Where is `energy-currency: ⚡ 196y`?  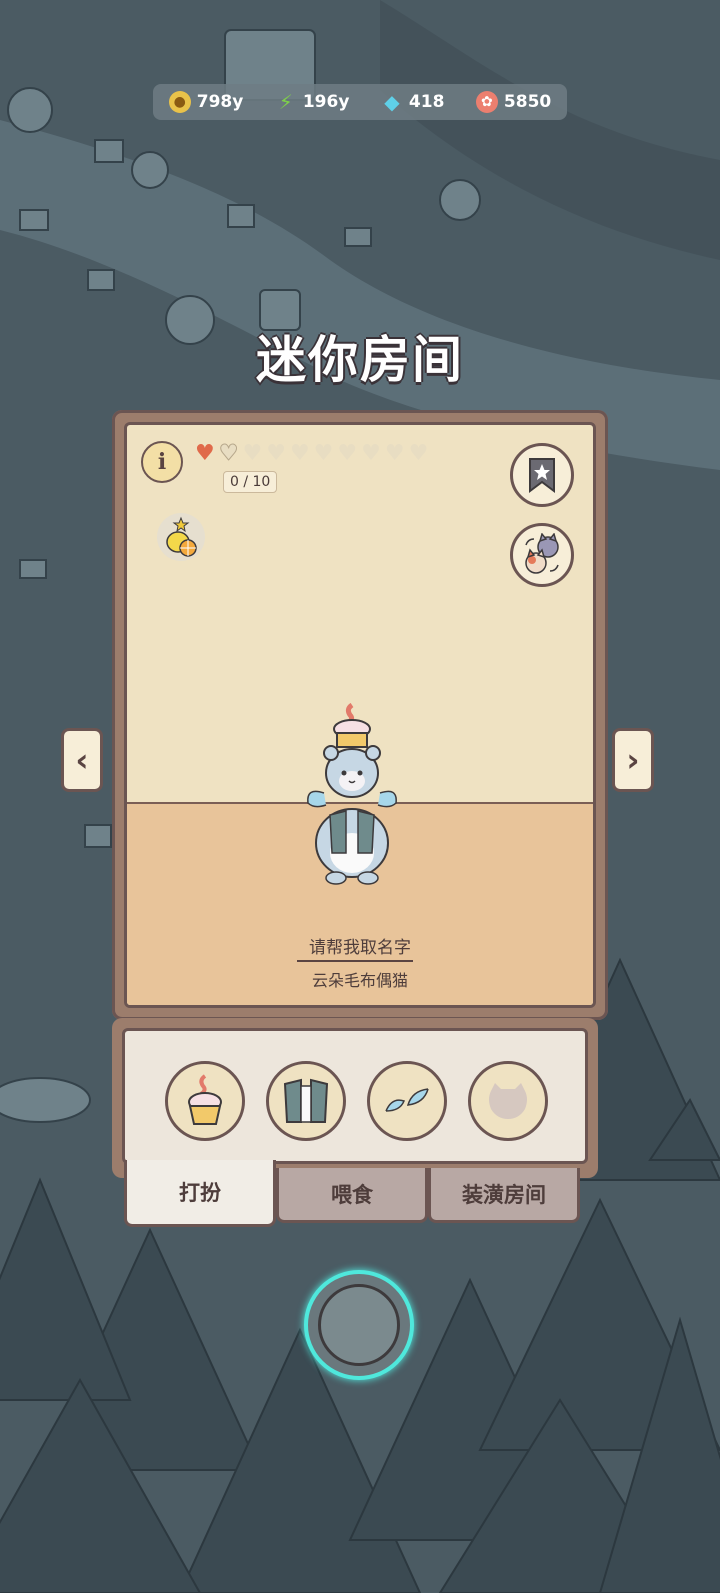
energy-currency: ⚡ 196y is located at coordinates (312, 102).